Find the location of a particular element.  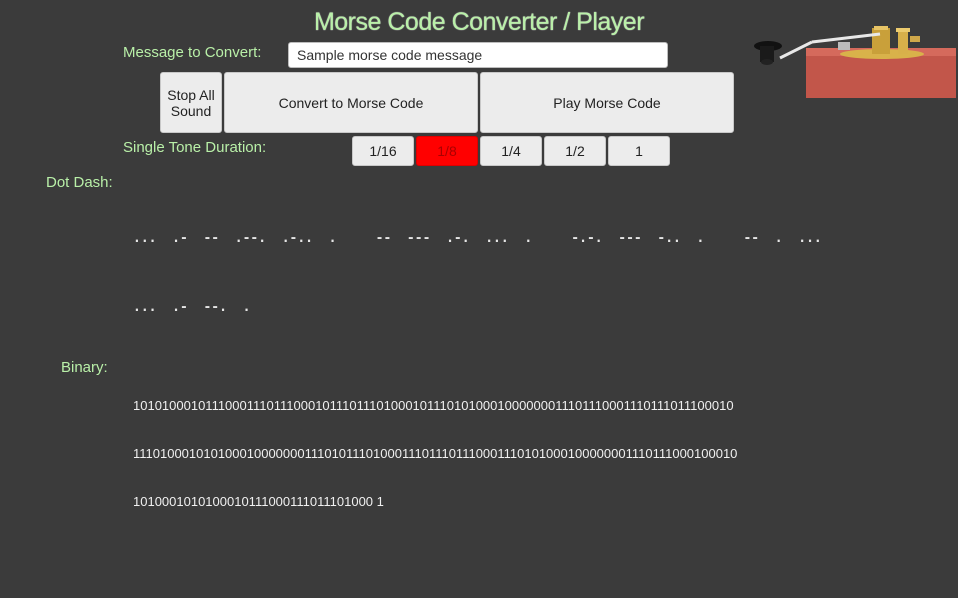

stop-all-sound-button: Stop All Sound is located at coordinates (191, 102).